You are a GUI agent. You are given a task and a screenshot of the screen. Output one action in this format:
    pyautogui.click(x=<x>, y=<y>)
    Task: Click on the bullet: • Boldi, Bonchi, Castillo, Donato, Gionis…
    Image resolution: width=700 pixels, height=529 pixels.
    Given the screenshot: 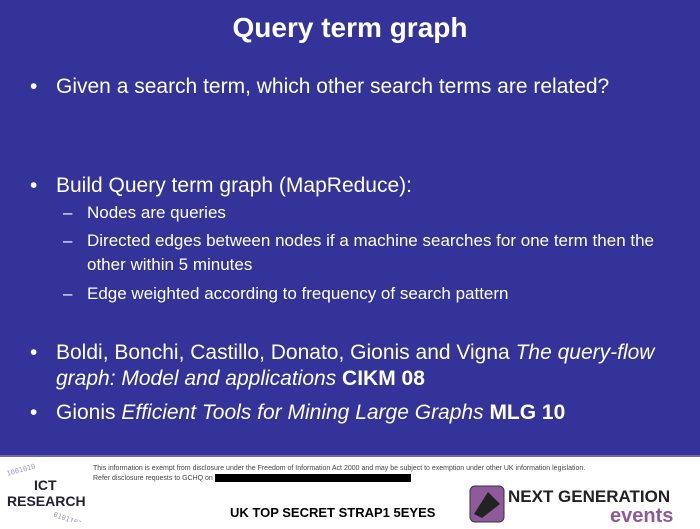 What is the action you would take?
    pyautogui.click(x=348, y=366)
    